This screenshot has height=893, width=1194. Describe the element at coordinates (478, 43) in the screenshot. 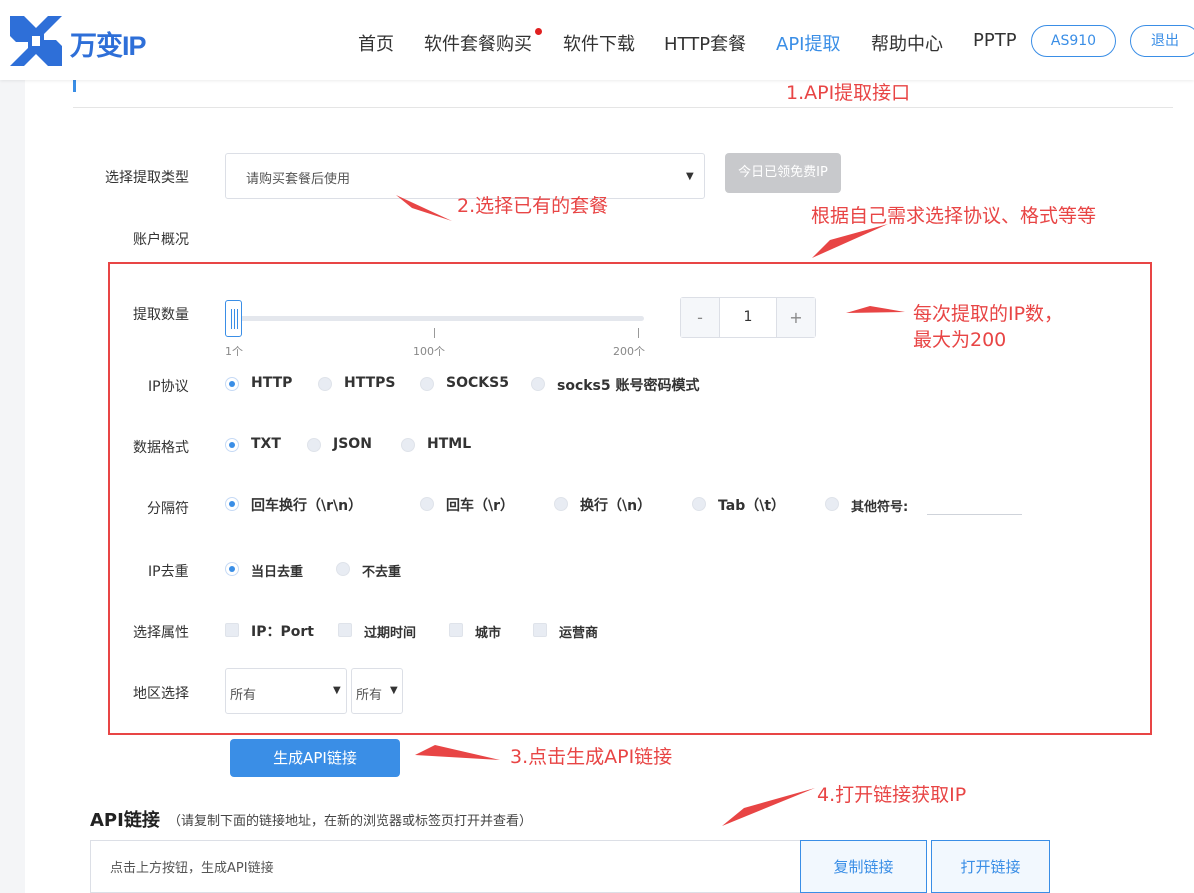

I see `nav-buy-package: 软件套餐购买` at that location.